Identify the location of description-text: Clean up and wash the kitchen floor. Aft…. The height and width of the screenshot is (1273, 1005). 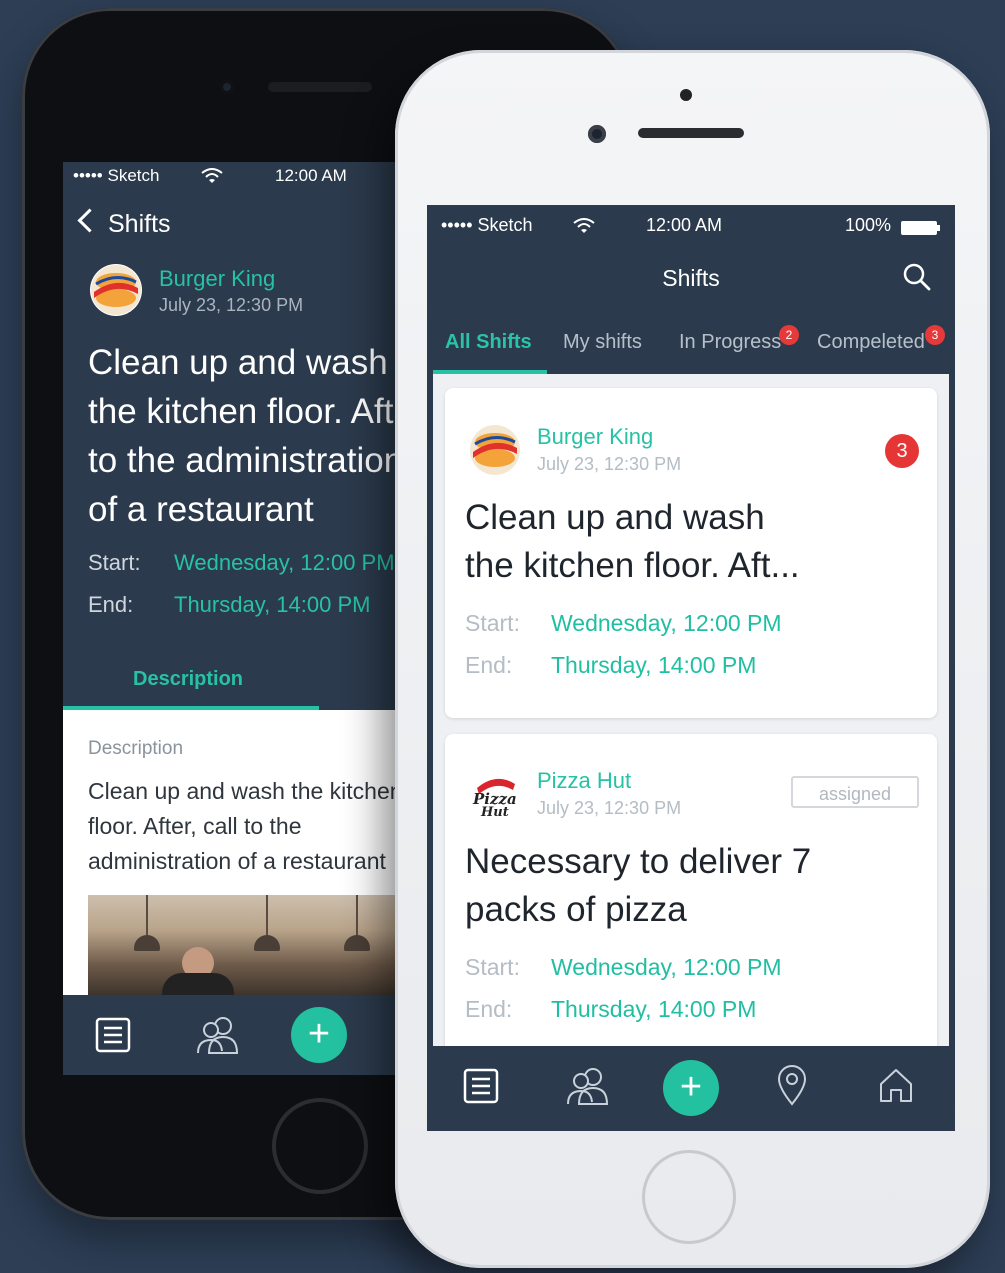
(241, 826).